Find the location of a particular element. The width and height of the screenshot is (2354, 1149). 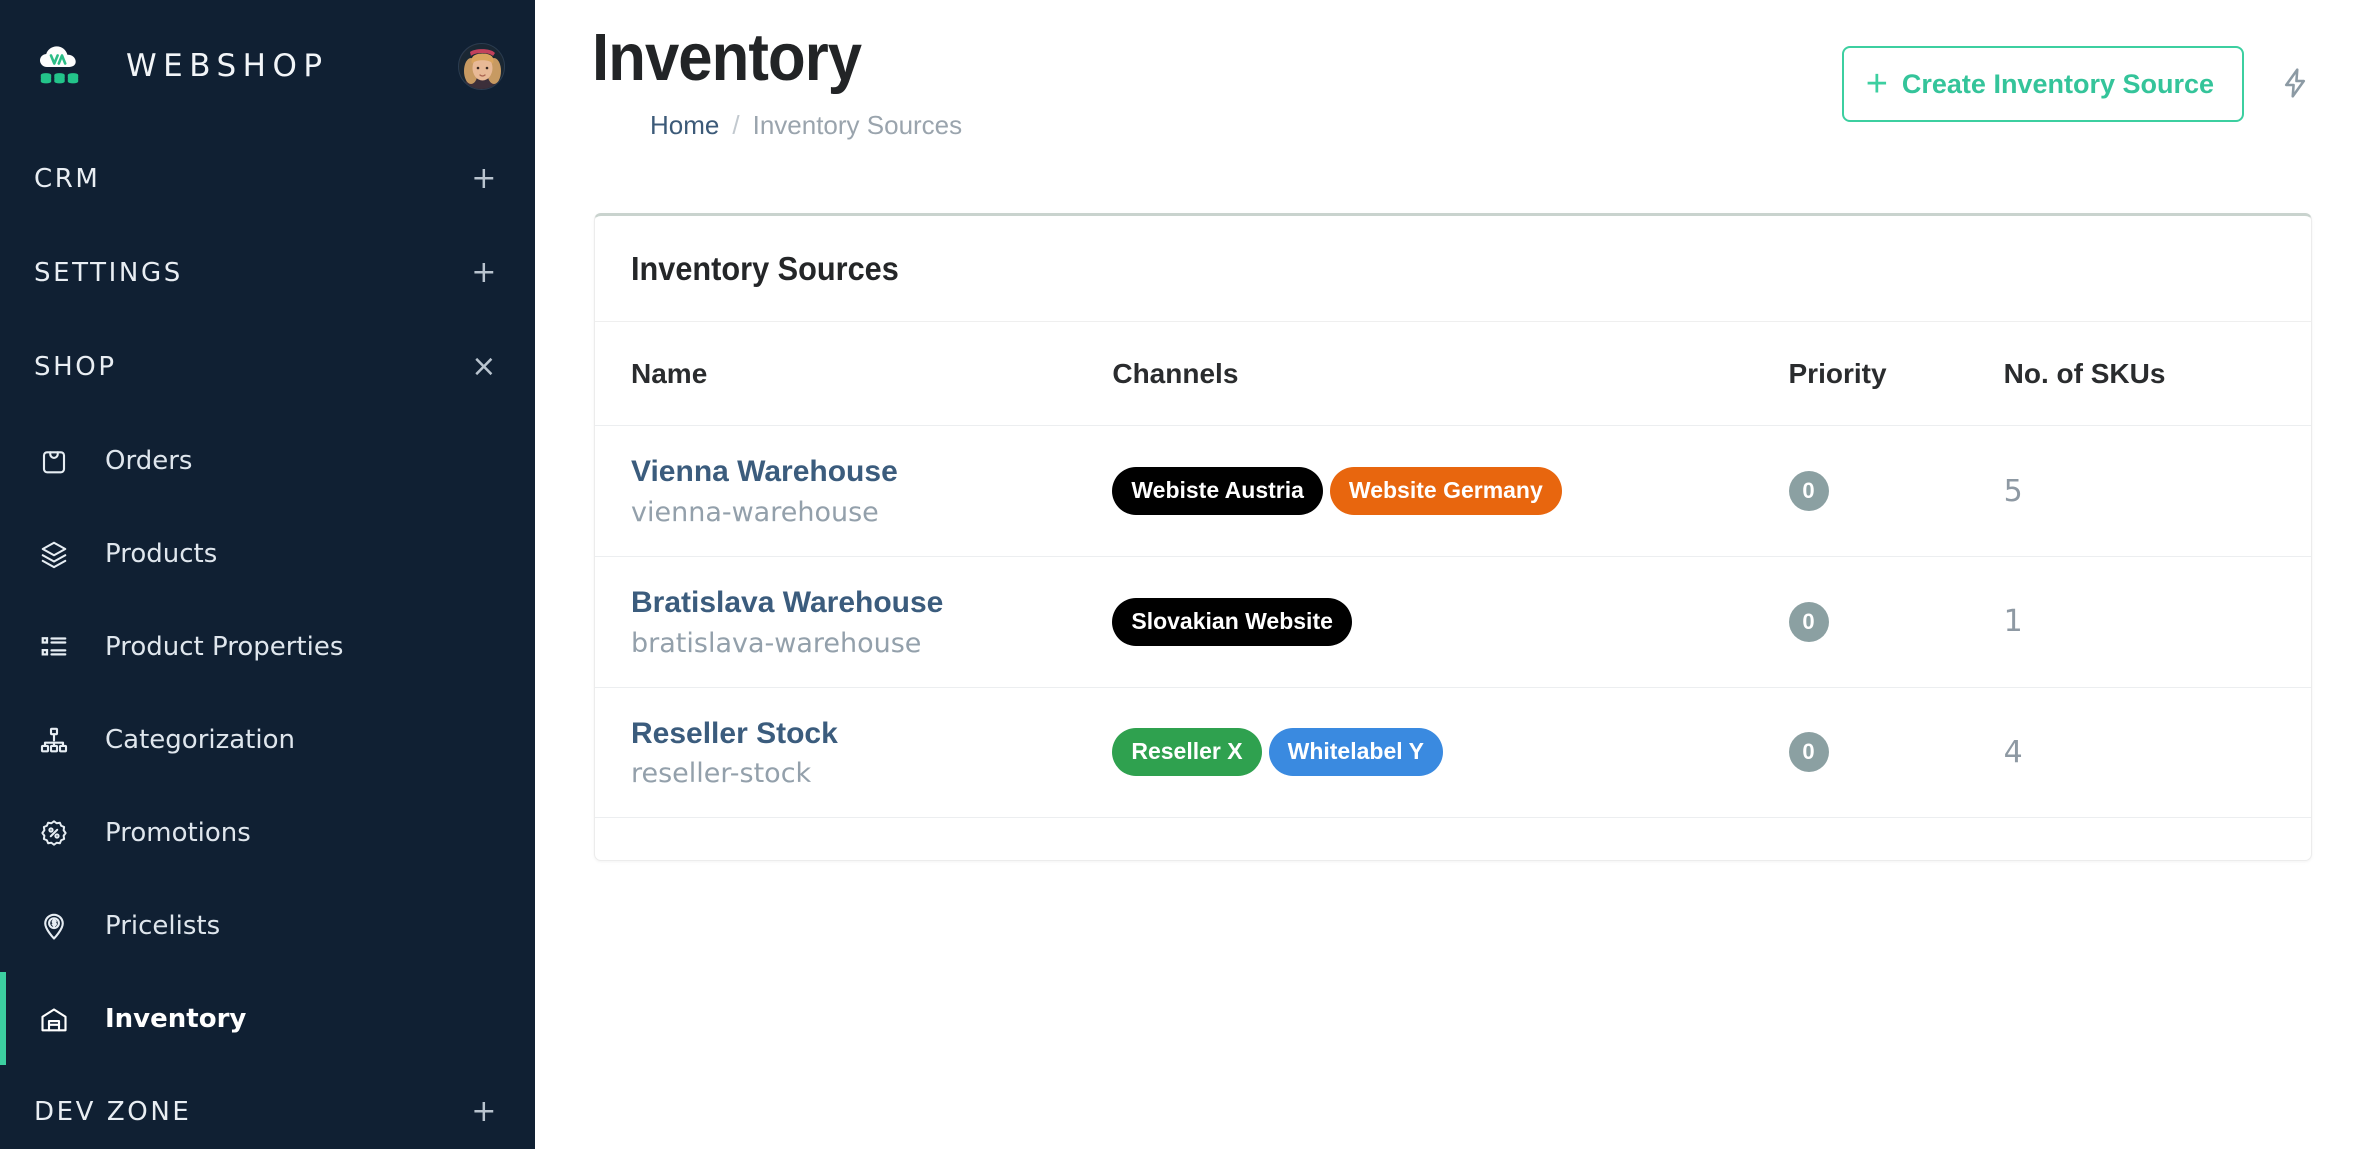

brand-name: WEBSHOP is located at coordinates (227, 66).